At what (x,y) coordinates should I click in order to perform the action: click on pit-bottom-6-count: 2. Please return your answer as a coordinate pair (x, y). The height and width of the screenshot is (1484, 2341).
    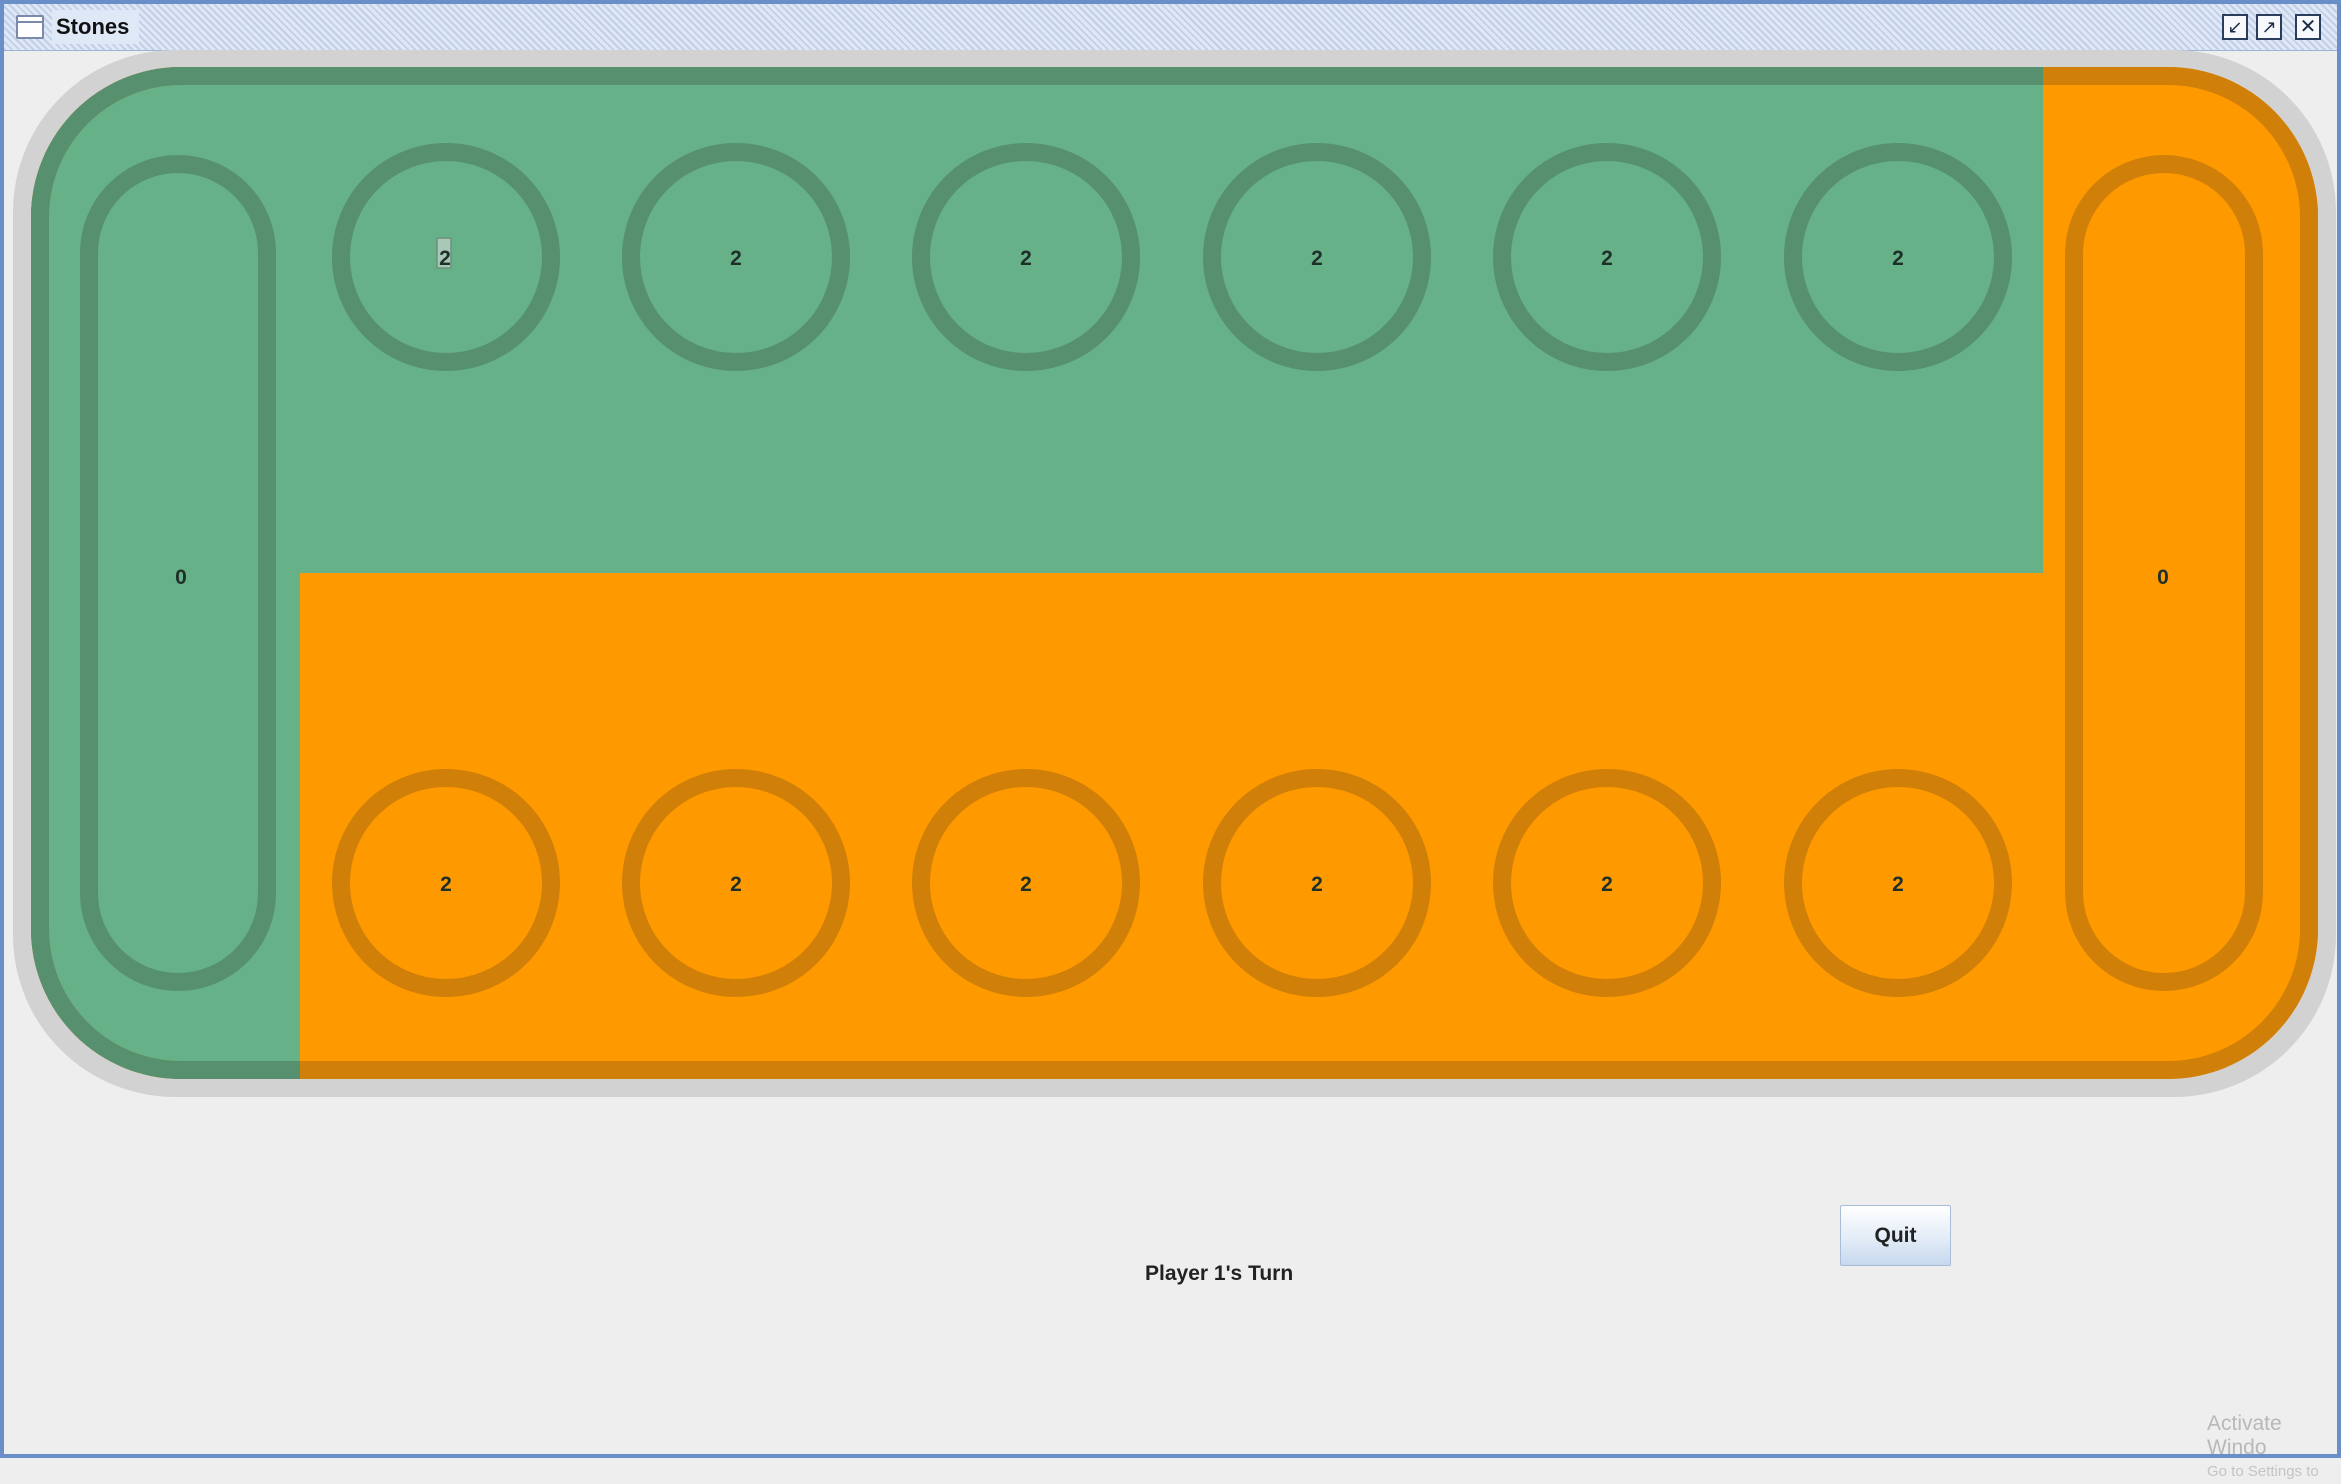
    Looking at the image, I should click on (1898, 884).